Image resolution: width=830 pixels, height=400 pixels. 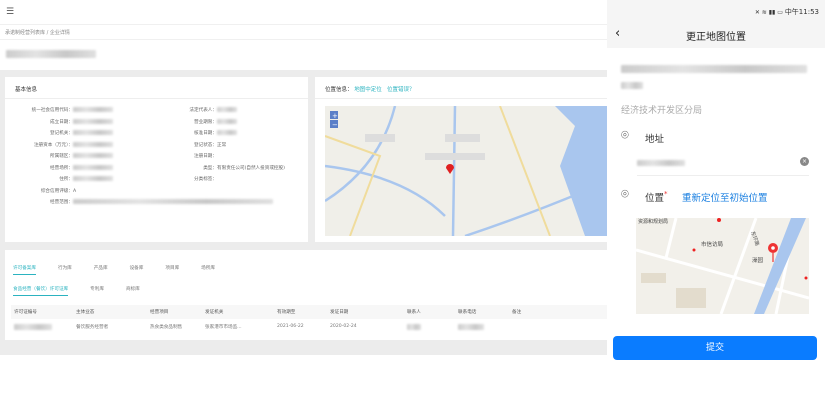 I want to click on locate-on-map-link: 地图中定位, so click(x=368, y=90).